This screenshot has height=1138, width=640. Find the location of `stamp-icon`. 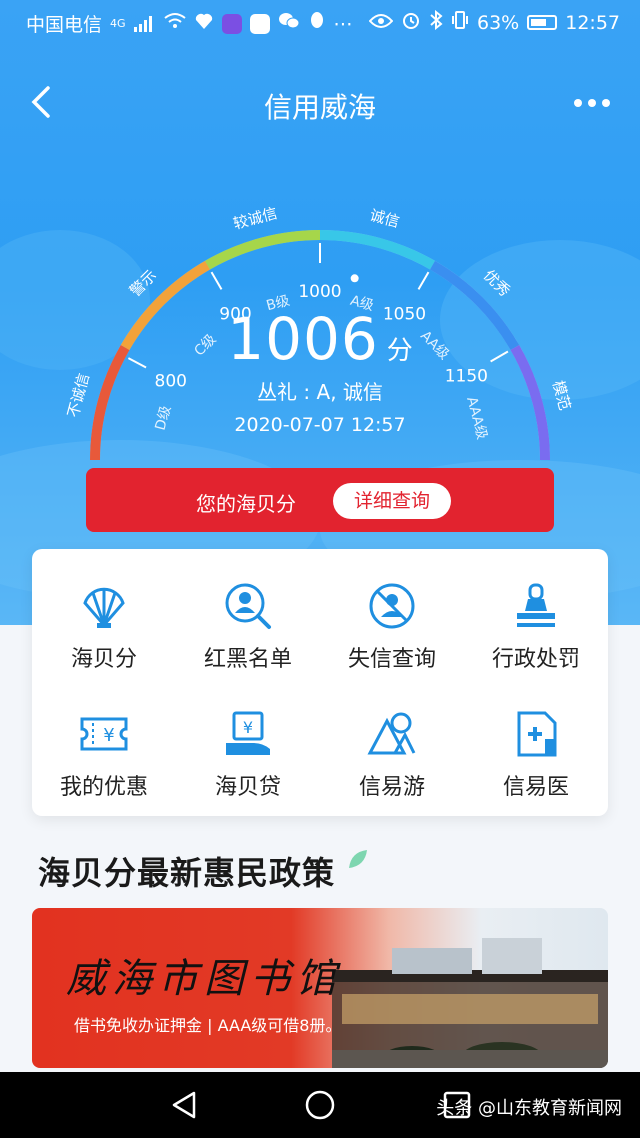

stamp-icon is located at coordinates (536, 605).